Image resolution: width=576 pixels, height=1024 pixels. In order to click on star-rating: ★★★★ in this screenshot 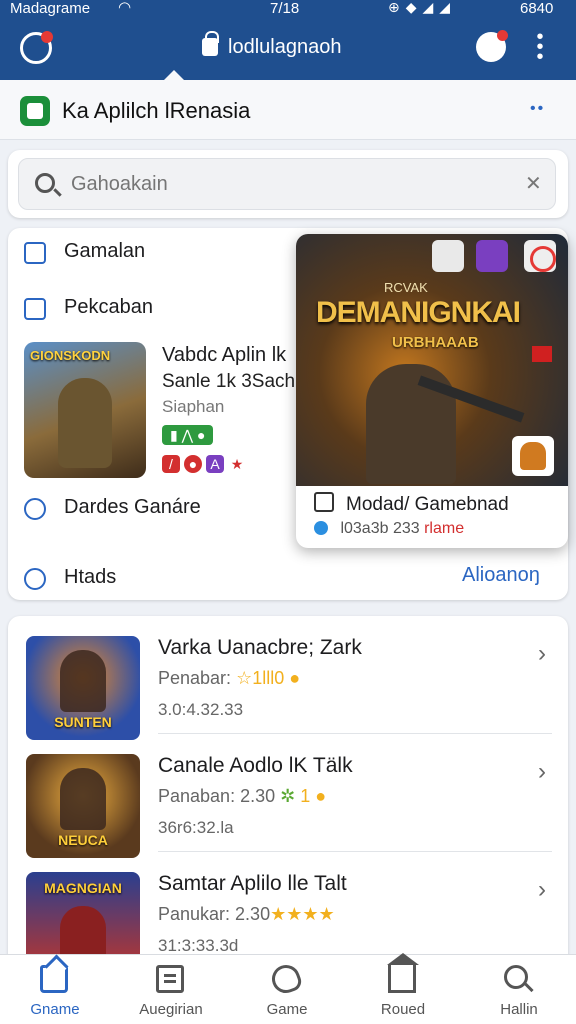, I will do `click(302, 914)`.